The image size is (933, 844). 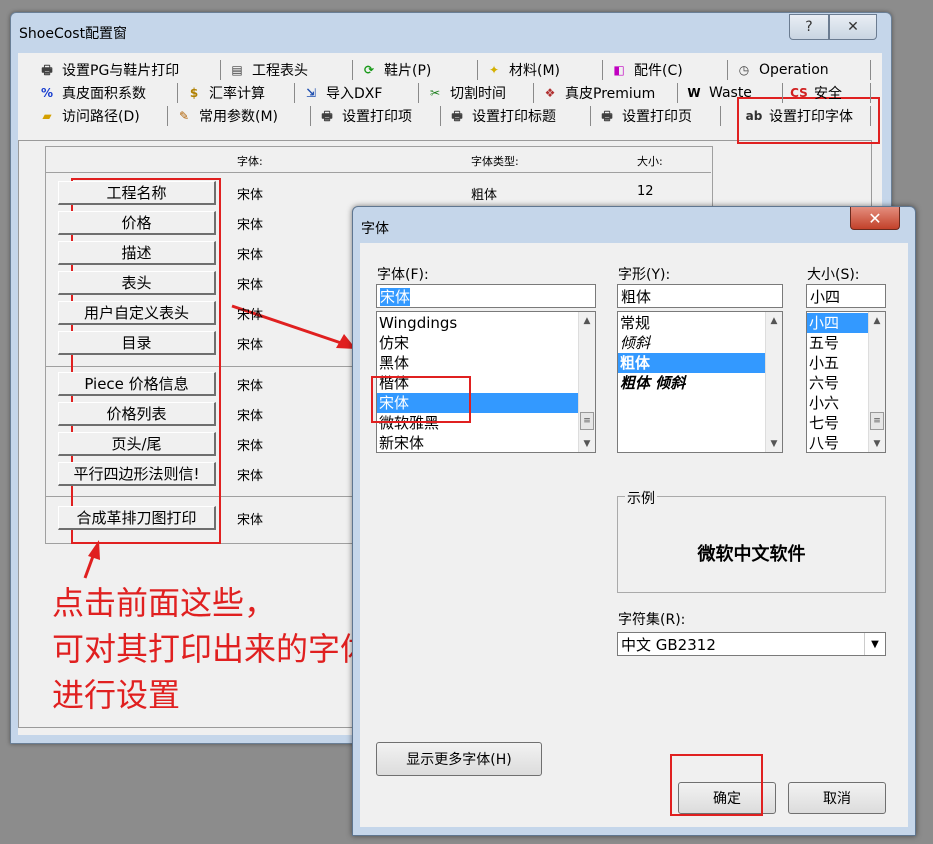 What do you see at coordinates (754, 116) in the screenshot?
I see `font-icon: ab` at bounding box center [754, 116].